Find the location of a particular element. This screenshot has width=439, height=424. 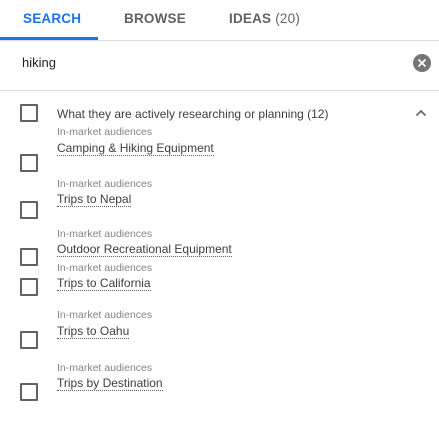

item-label: Trips to California is located at coordinates (104, 284).